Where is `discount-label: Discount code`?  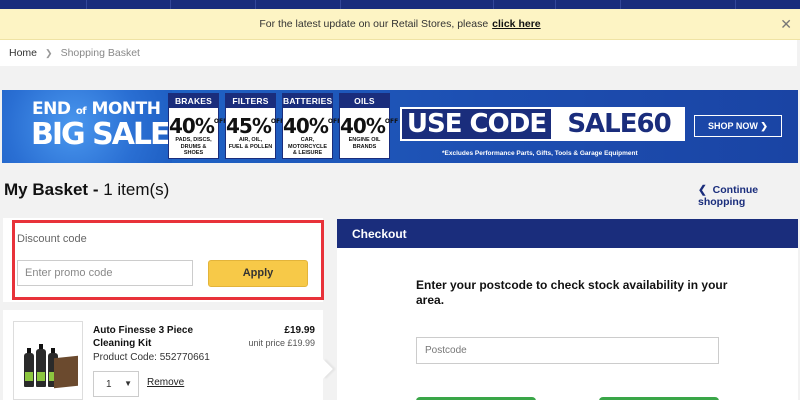 discount-label: Discount code is located at coordinates (52, 239).